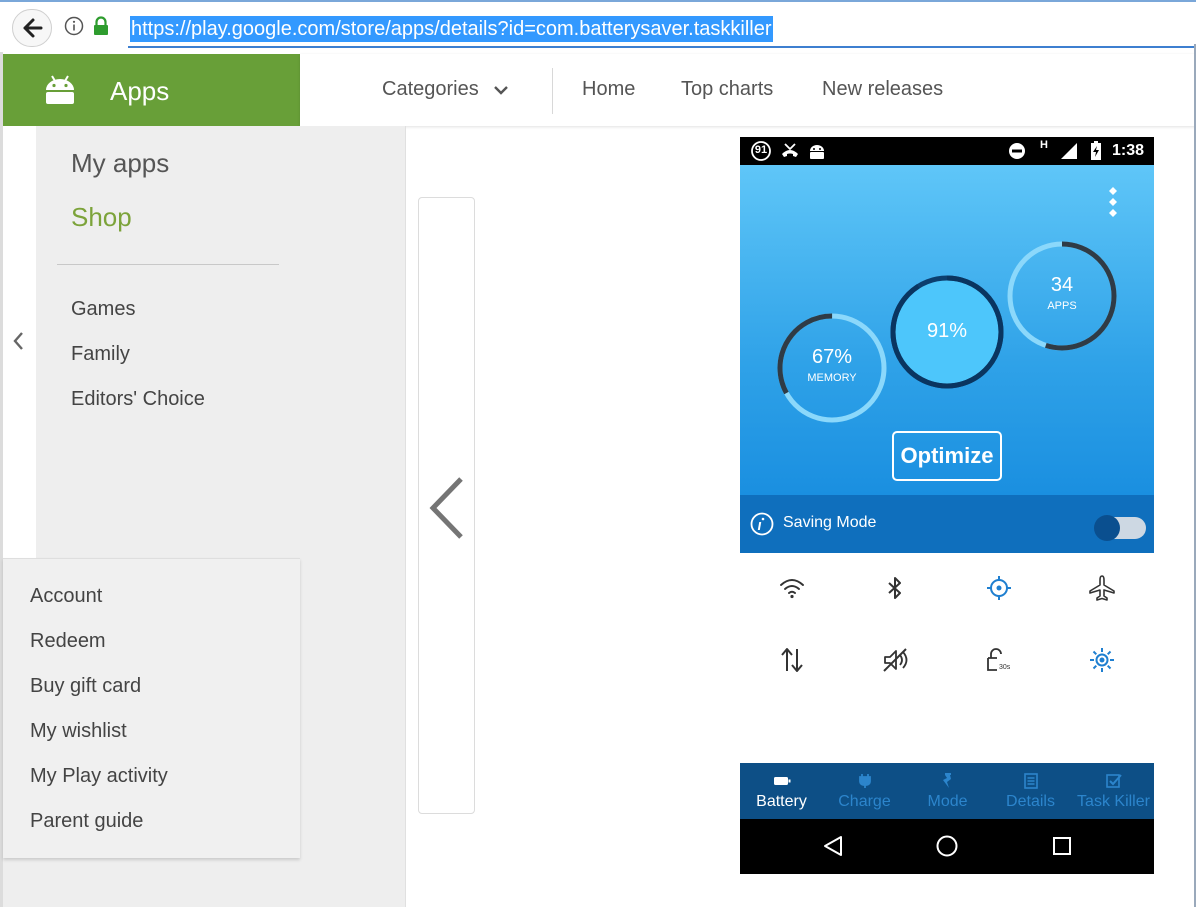 The image size is (1196, 907). I want to click on apps-section-tab: Apps, so click(151, 90).